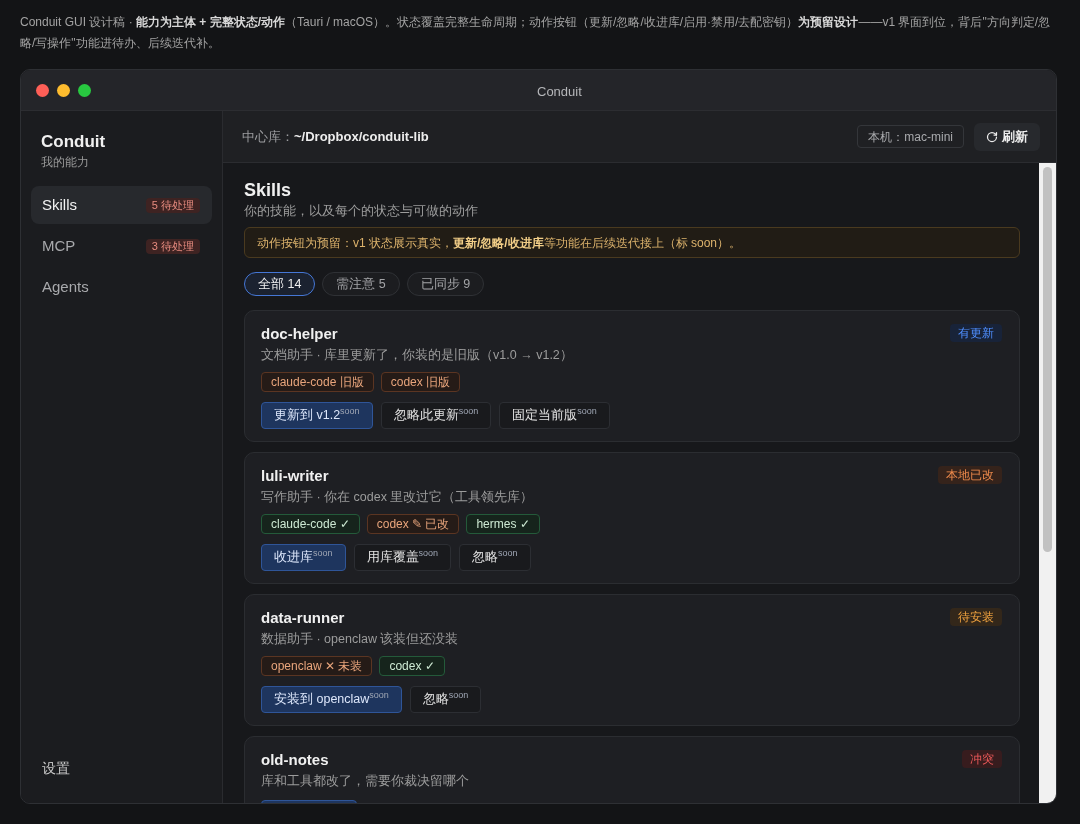  What do you see at coordinates (172, 246) in the screenshot?
I see `count-badge: 3 待处理` at bounding box center [172, 246].